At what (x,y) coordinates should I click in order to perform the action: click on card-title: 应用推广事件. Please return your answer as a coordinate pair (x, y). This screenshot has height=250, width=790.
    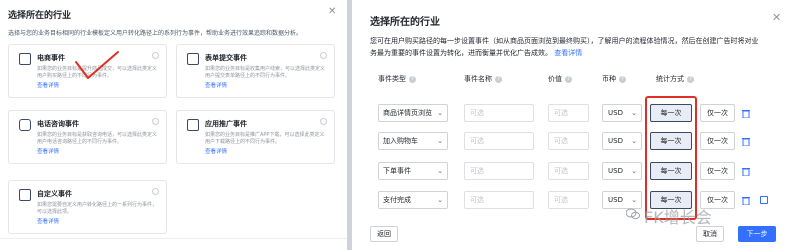
    Looking at the image, I should click on (226, 124).